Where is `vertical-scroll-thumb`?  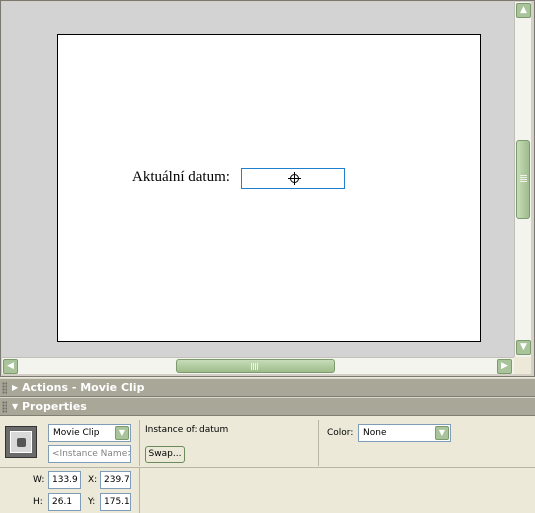
vertical-scroll-thumb is located at coordinates (523, 179).